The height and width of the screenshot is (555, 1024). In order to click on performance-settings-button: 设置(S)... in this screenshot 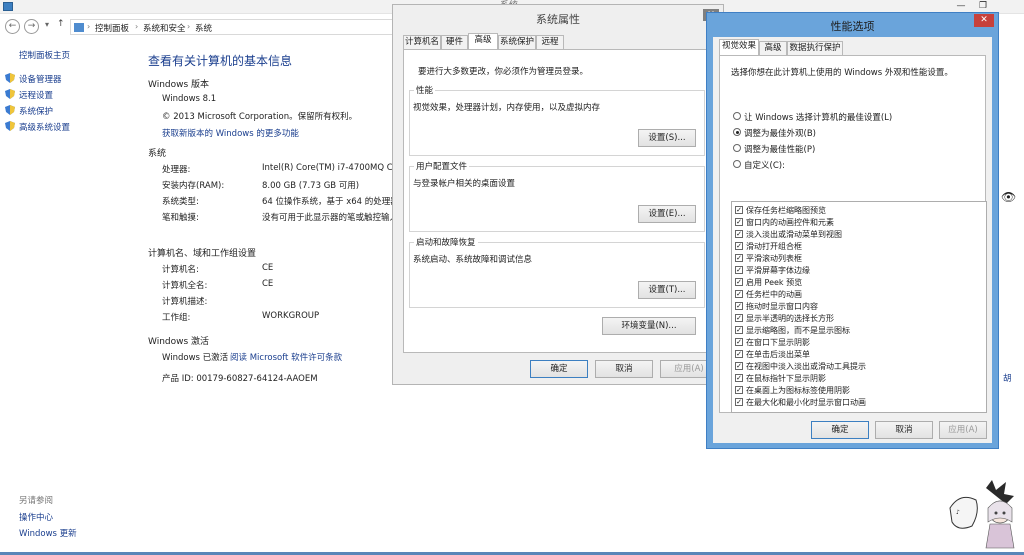, I will do `click(667, 138)`.